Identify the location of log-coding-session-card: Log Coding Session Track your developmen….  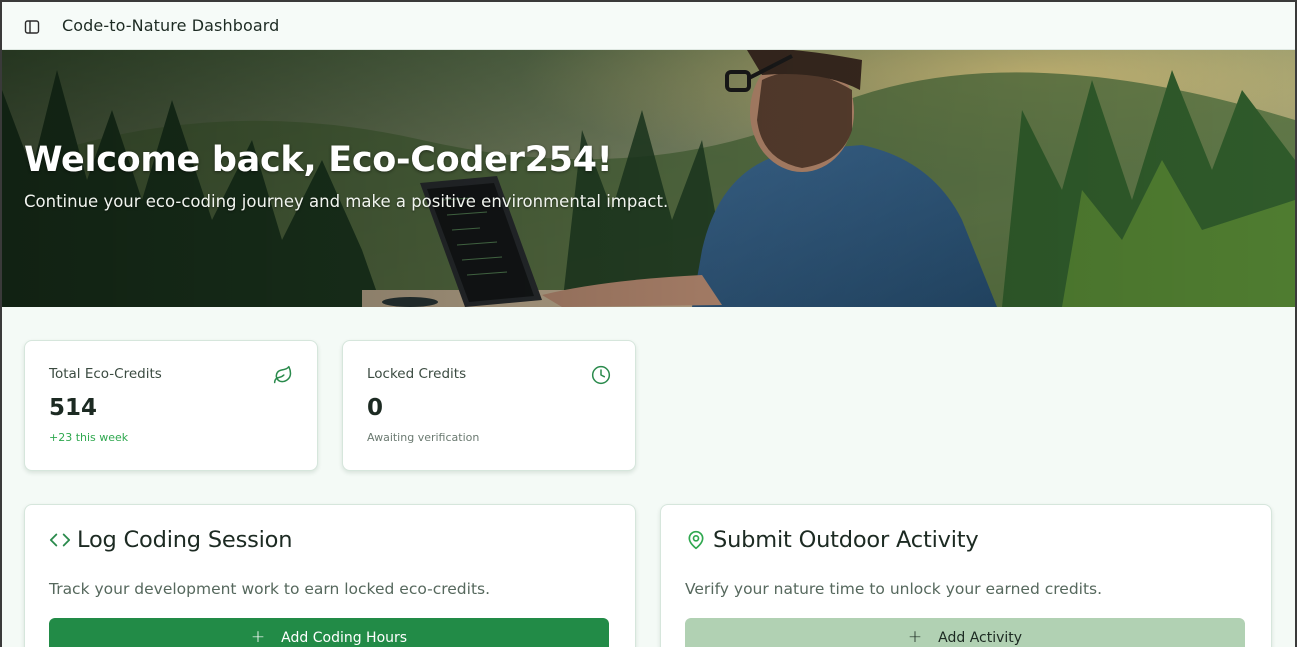
(330, 575).